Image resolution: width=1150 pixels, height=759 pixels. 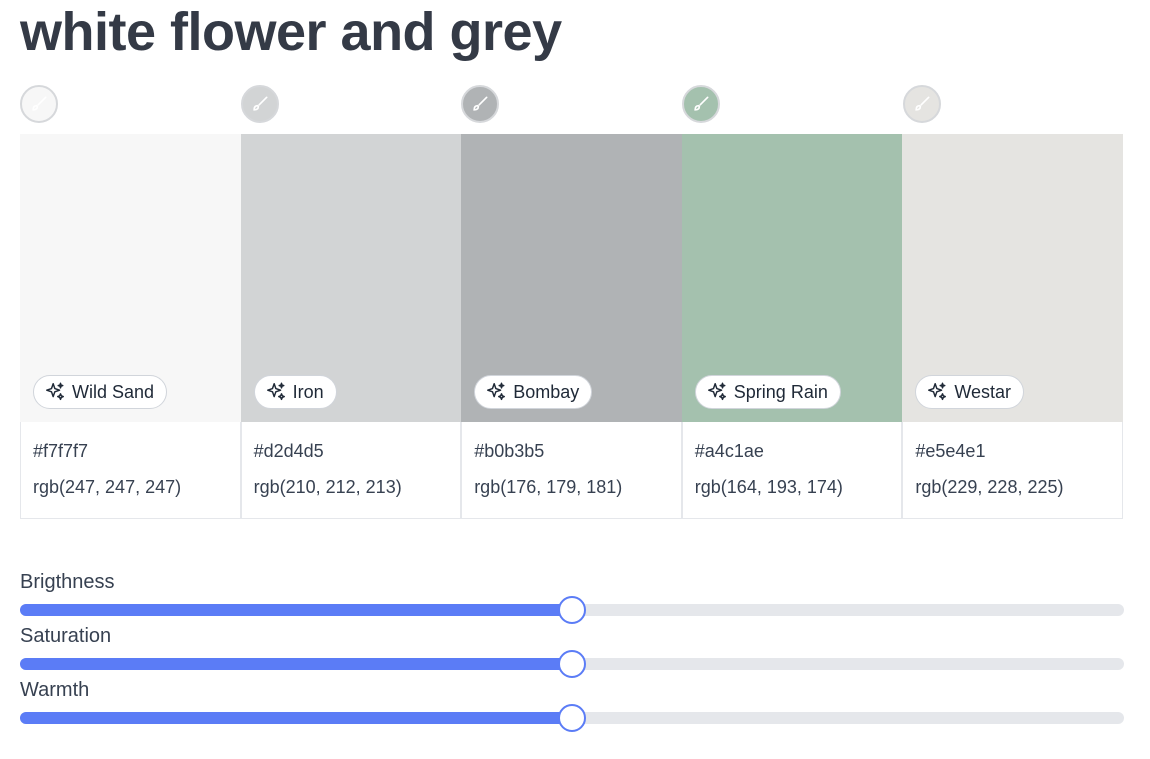 I want to click on brightness-slider-group: Brigthness, so click(x=572, y=597).